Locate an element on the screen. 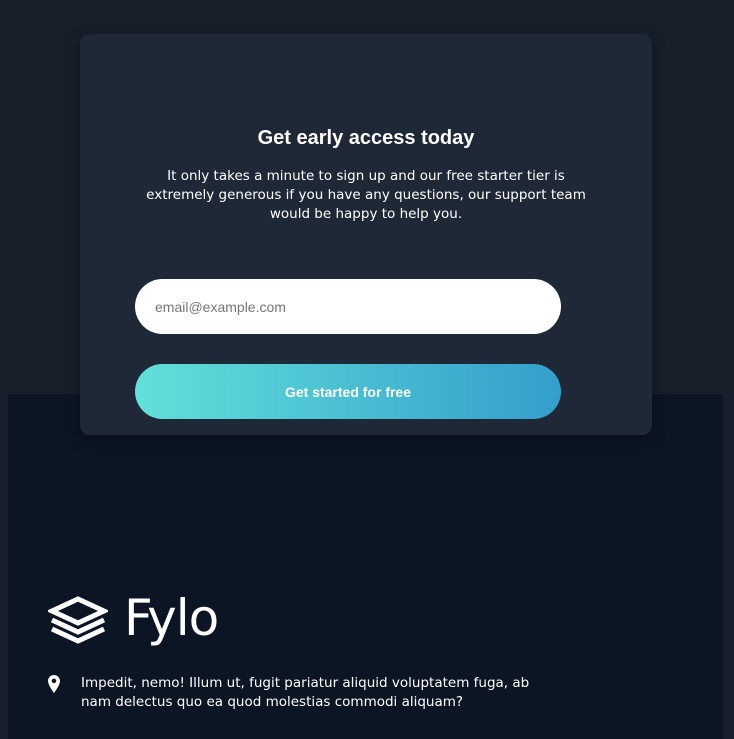  get-started-button: Get started for free is located at coordinates (348, 391).